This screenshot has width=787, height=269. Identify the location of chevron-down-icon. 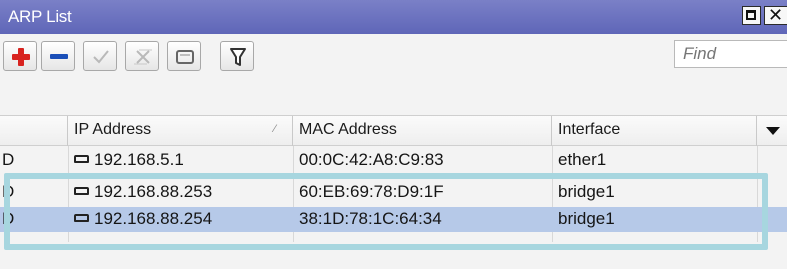
(773, 131).